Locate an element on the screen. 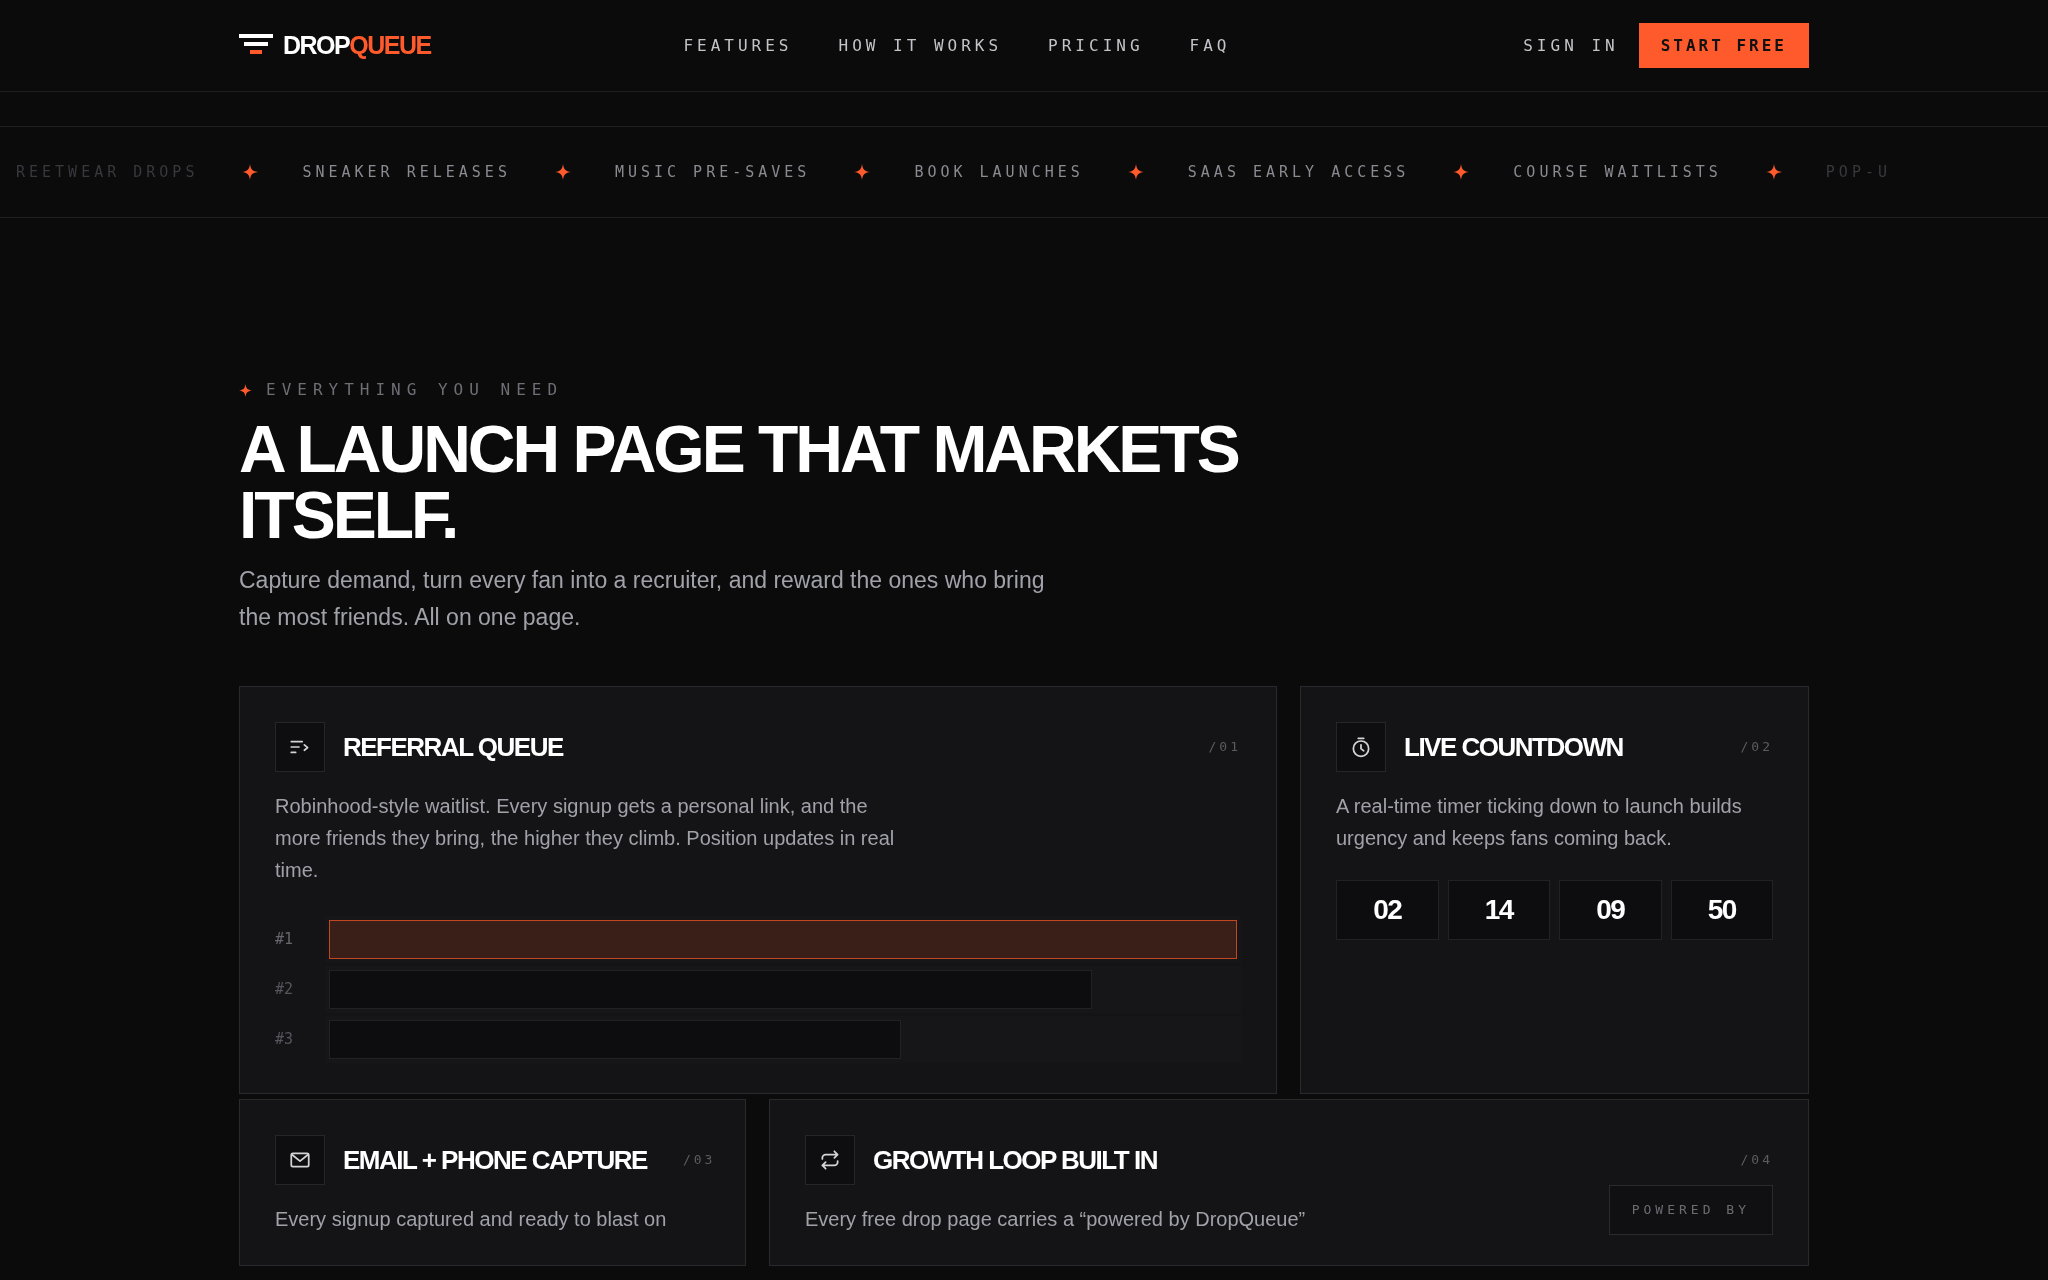  hero-headline: A LAUNCH PAGE THAT MARKETS ITSELF. is located at coordinates (739, 482).